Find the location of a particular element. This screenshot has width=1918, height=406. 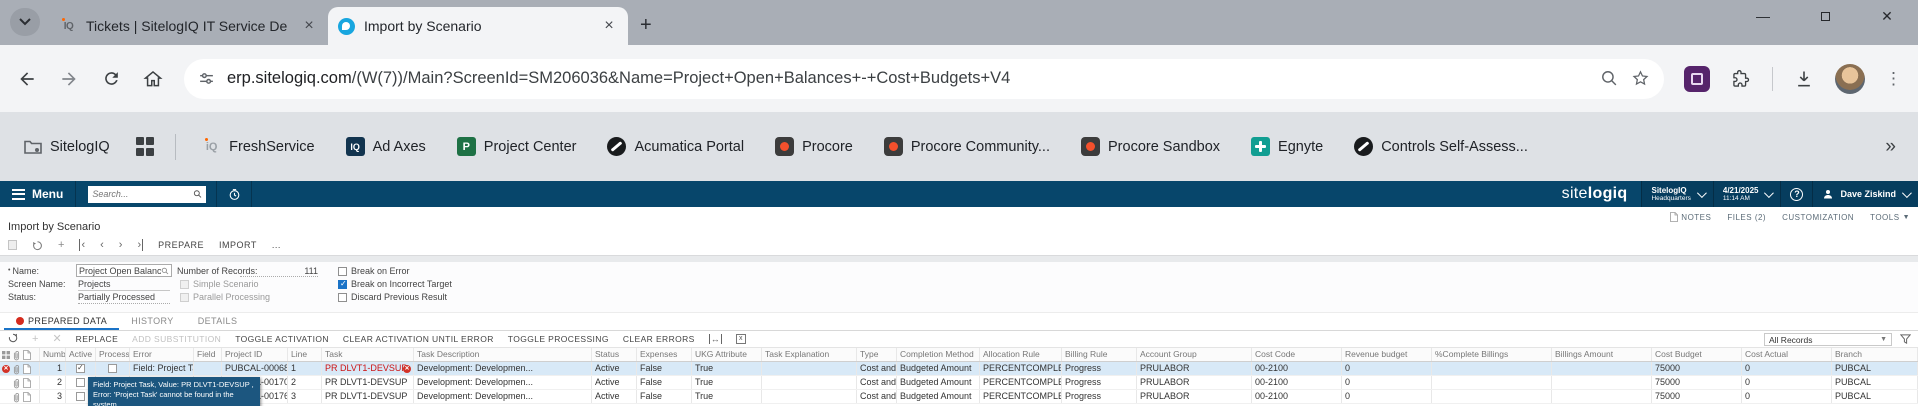

tab-details: DETAILS is located at coordinates (218, 323).